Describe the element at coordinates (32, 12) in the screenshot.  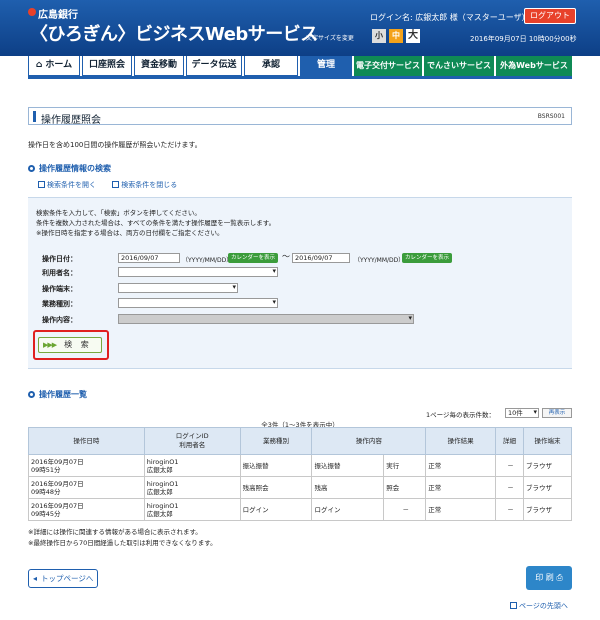
I see `bank-logo-icon` at that location.